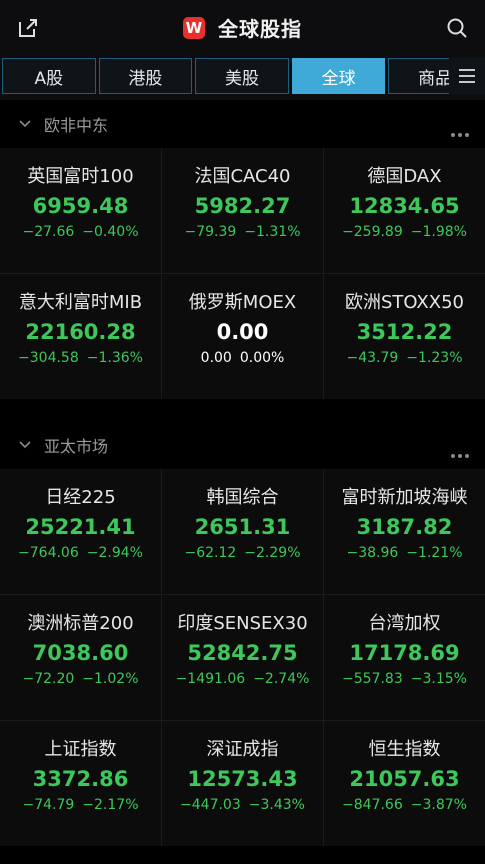  Describe the element at coordinates (145, 76) in the screenshot. I see `tab-hk: 港股` at that location.